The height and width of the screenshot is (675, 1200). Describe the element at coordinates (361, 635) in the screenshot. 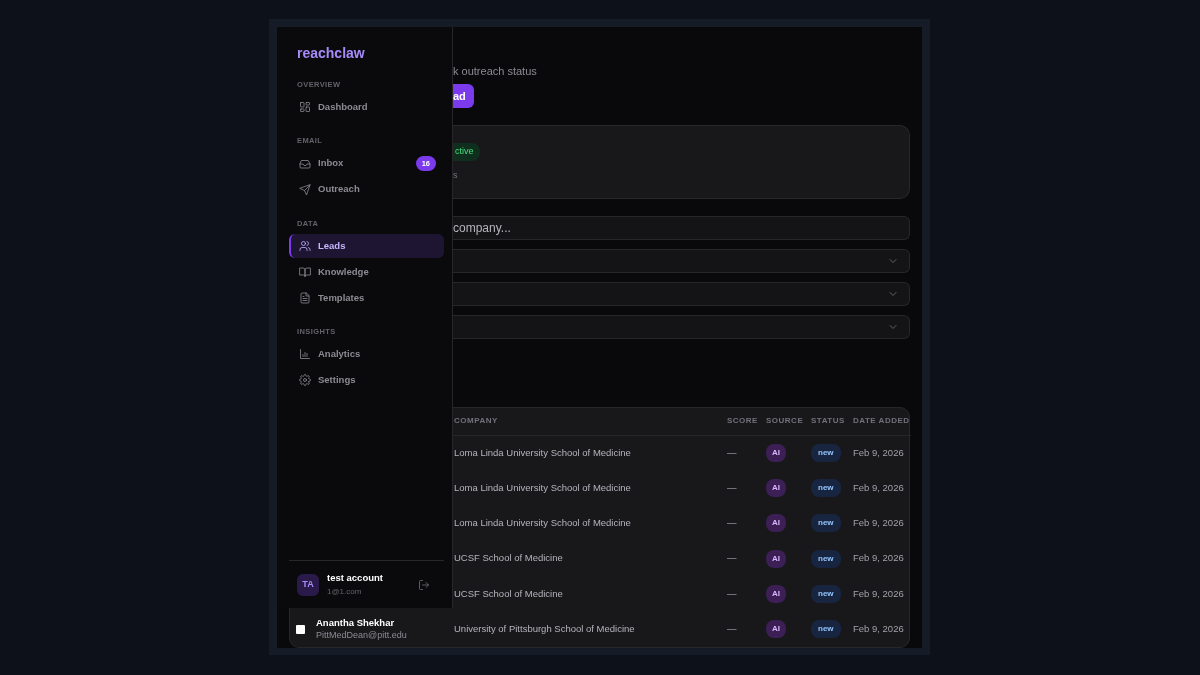

I see `lead-email: PittMedDean@pitt.edu` at that location.